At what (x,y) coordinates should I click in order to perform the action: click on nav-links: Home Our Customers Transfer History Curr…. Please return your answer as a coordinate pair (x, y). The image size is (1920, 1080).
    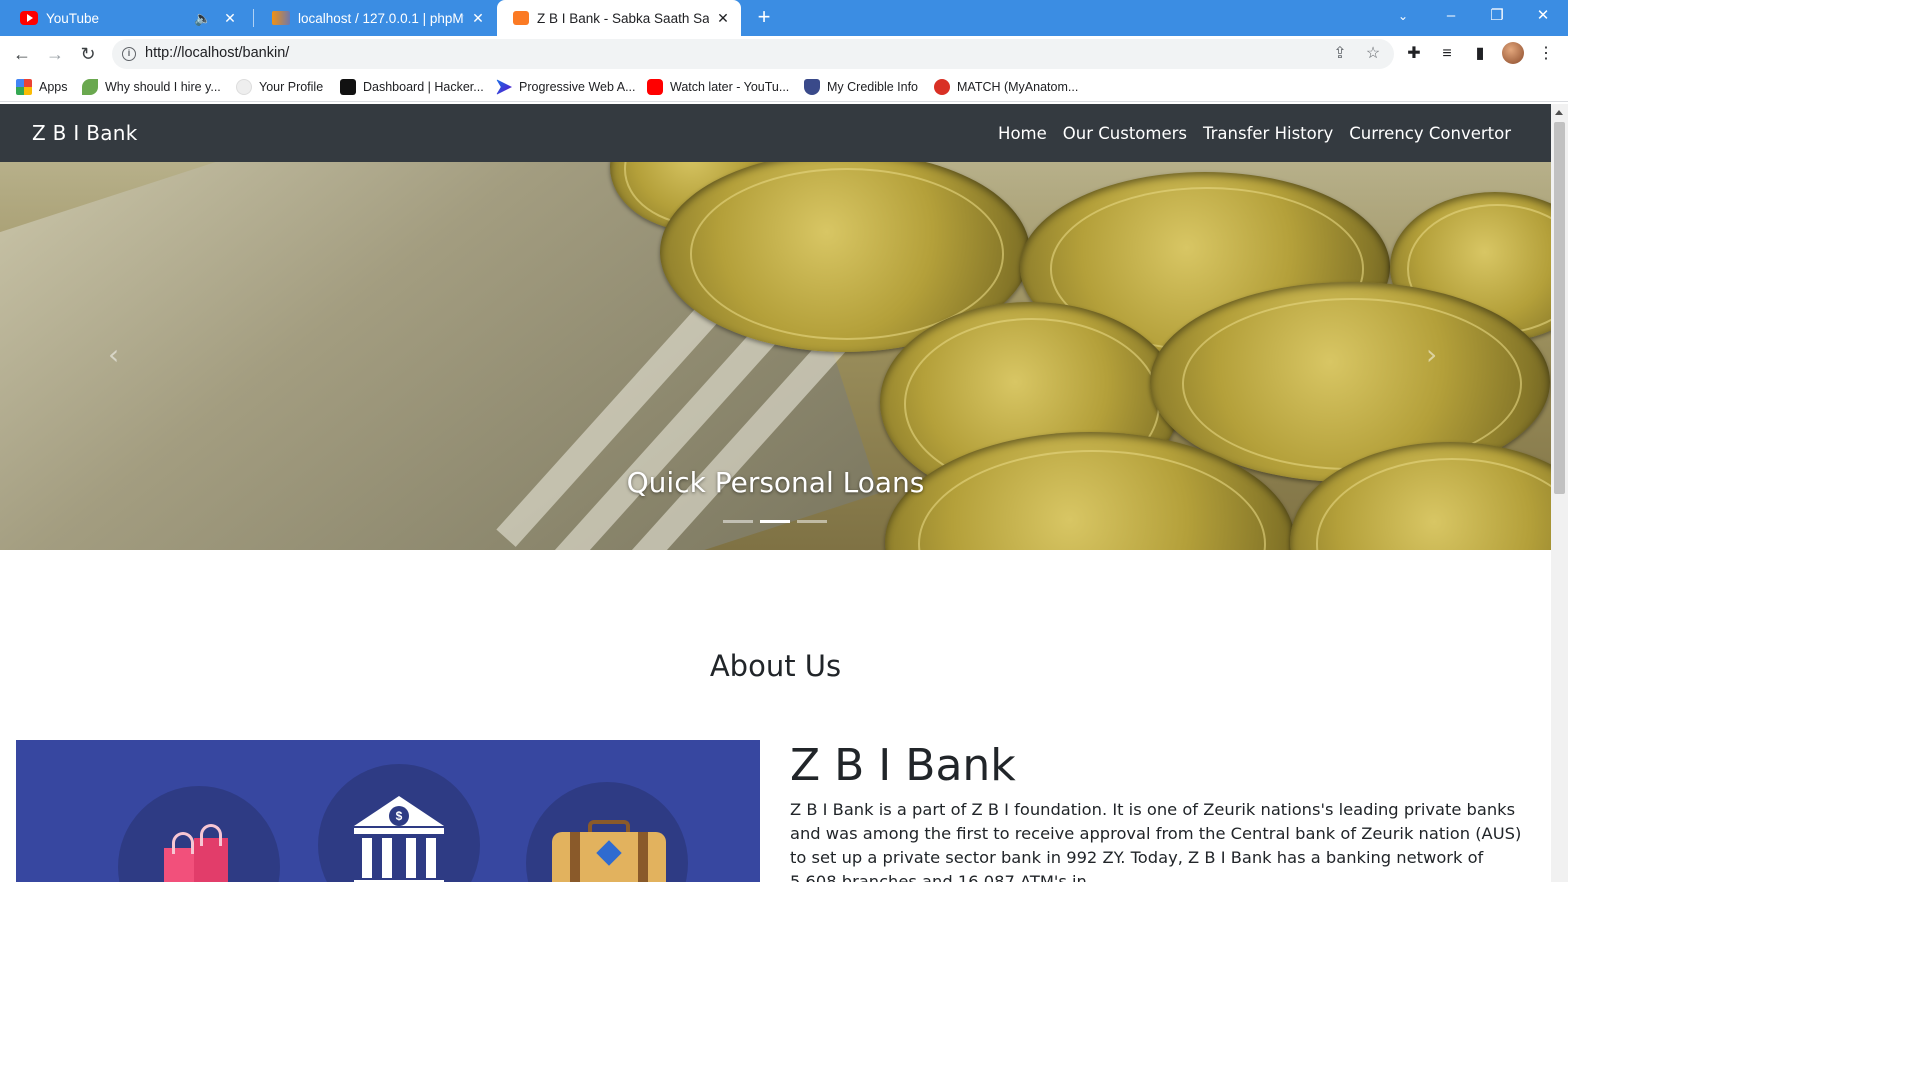
    Looking at the image, I should click on (1254, 133).